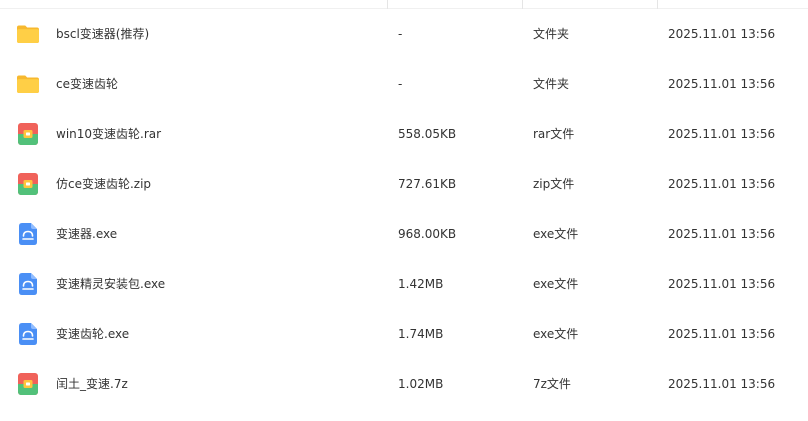  I want to click on file-type: 7z文件, so click(552, 384).